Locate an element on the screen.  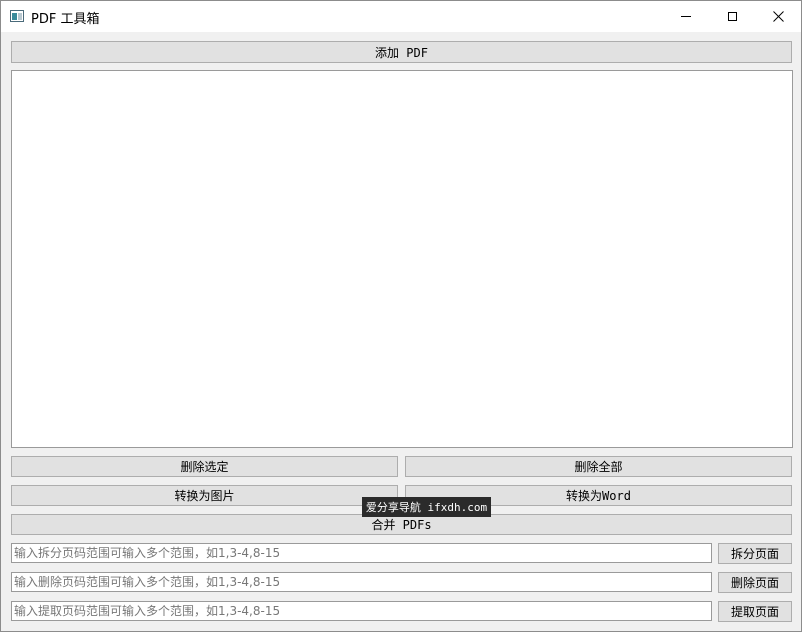
maximize-button is located at coordinates (732, 16).